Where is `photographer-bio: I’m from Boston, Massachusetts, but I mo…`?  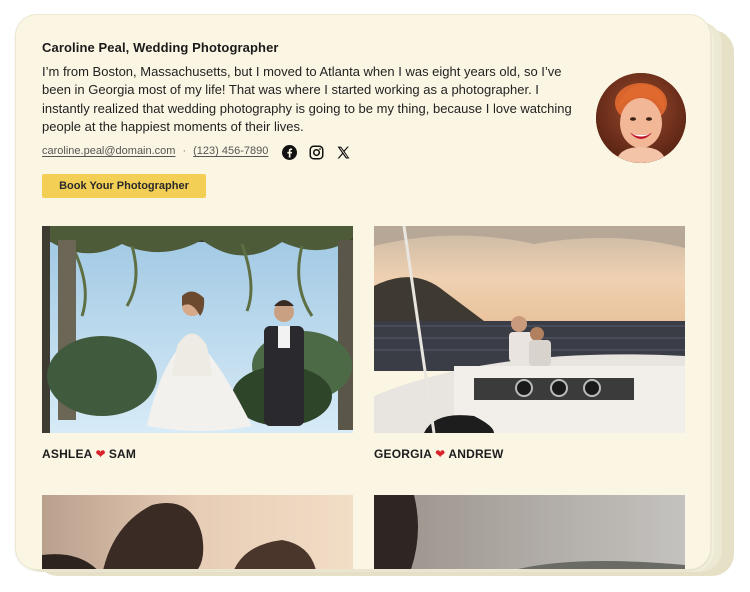
photographer-bio: I’m from Boston, Massachusetts, but I mo… is located at coordinates (307, 99).